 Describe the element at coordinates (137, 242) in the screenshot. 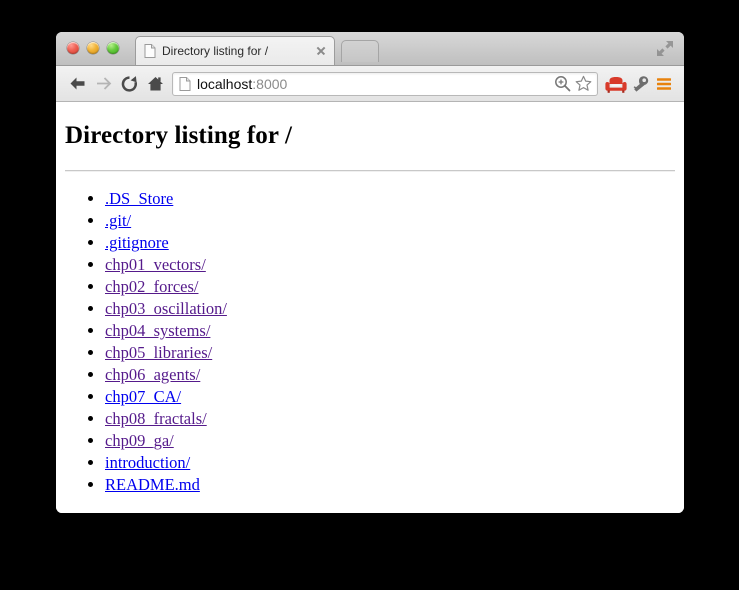

I see `directory-link: .gitignore` at that location.